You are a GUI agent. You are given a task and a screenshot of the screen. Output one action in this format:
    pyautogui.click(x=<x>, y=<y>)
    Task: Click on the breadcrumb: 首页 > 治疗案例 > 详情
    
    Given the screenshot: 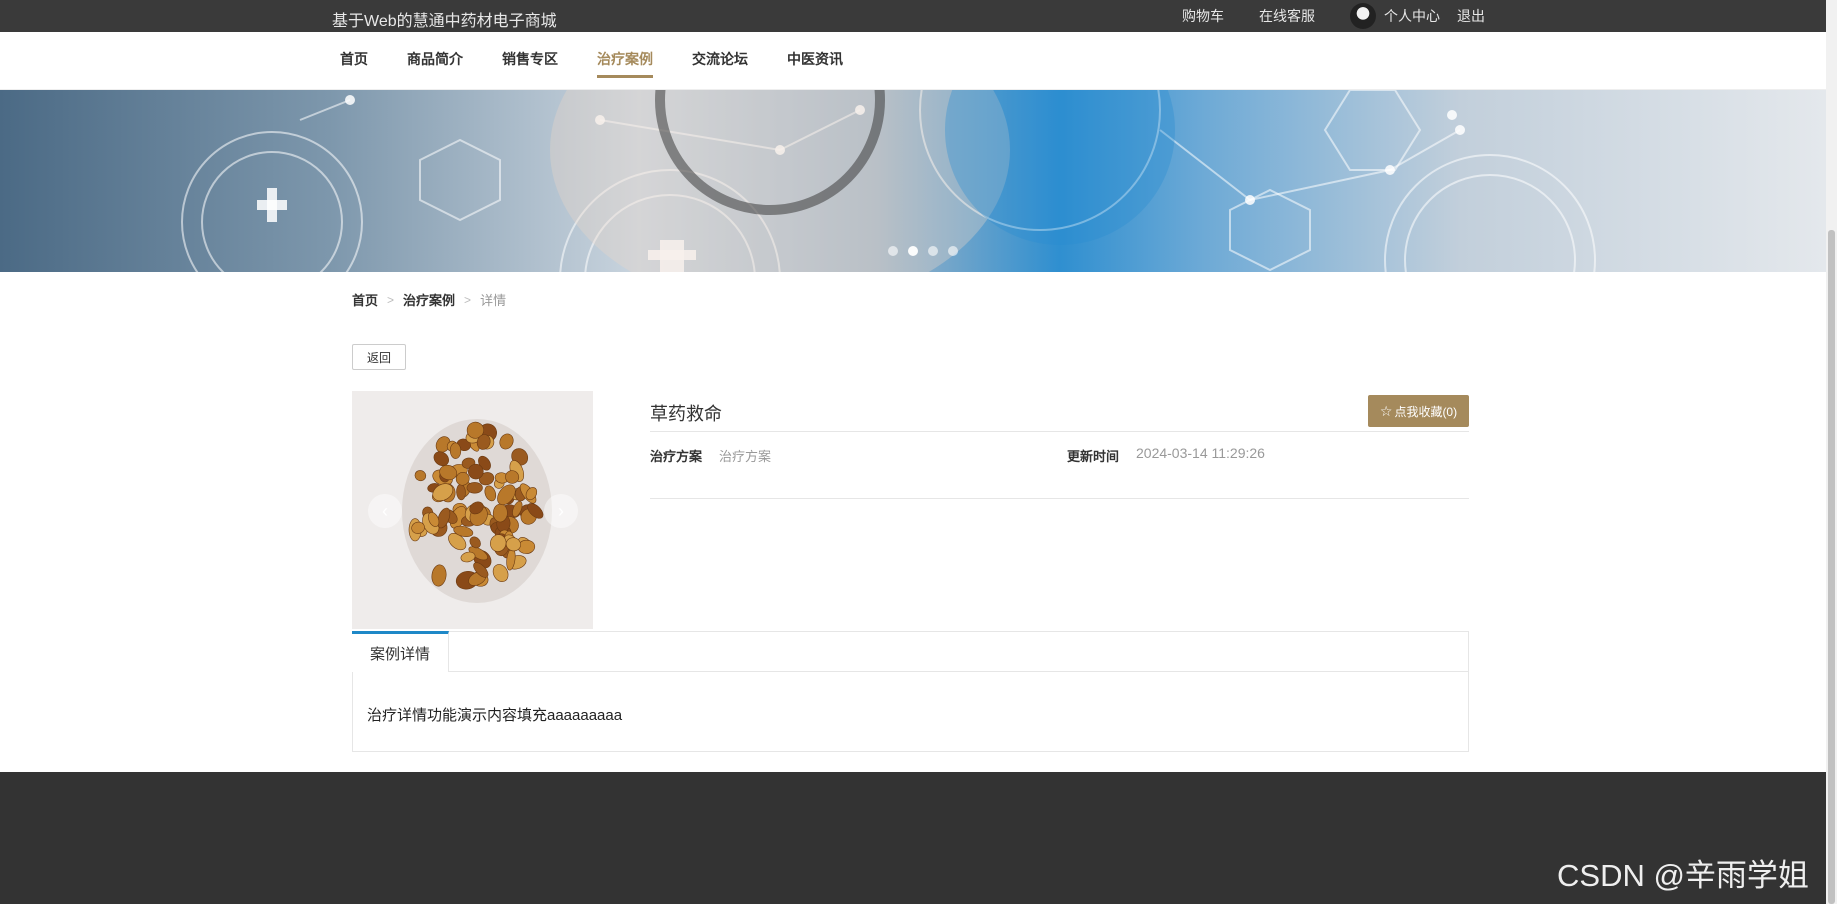 What is the action you would take?
    pyautogui.click(x=429, y=299)
    